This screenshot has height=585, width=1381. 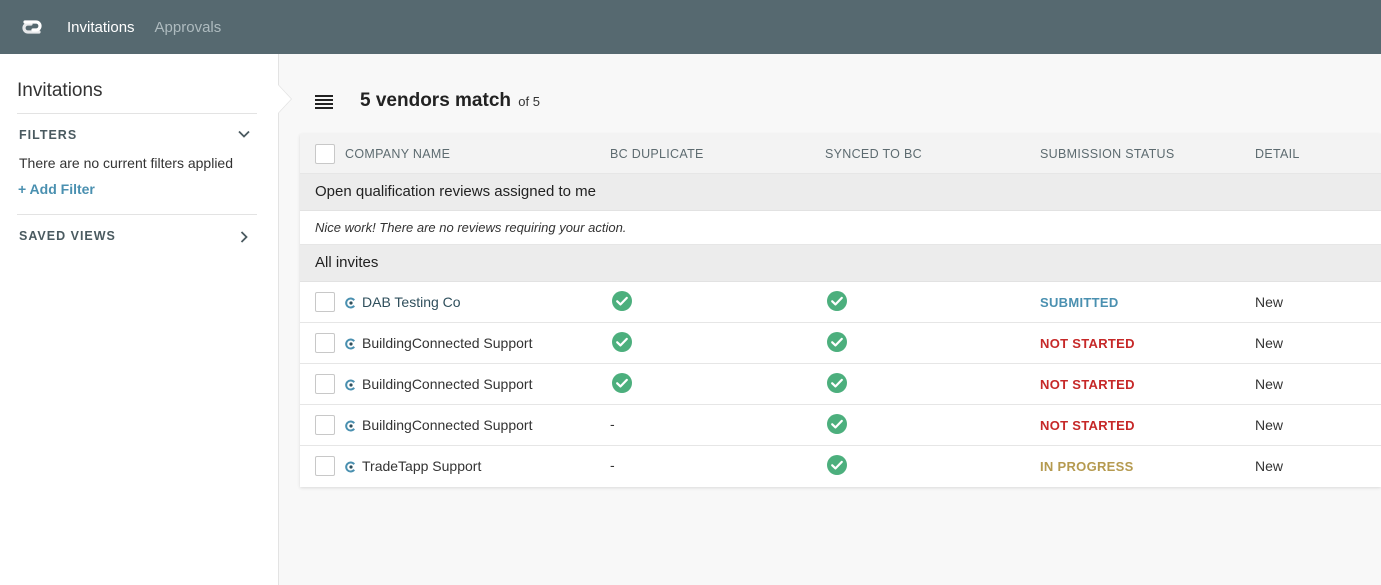 What do you see at coordinates (411, 302) in the screenshot?
I see `company-name: DAB Testing Co` at bounding box center [411, 302].